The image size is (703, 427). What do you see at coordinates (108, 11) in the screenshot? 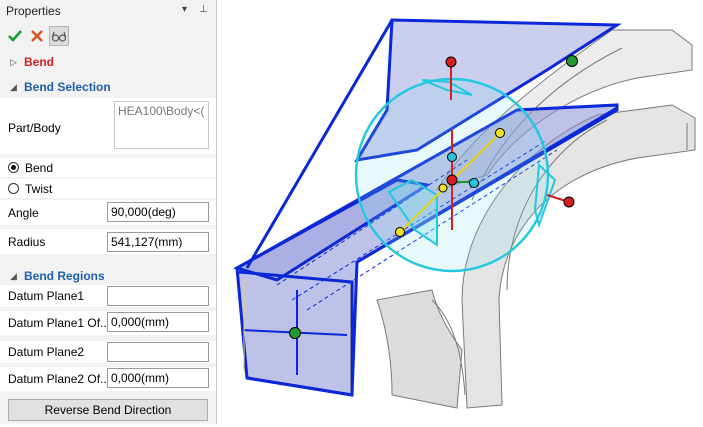
I see `panel-titlebar: Properties ▾ ⊥` at bounding box center [108, 11].